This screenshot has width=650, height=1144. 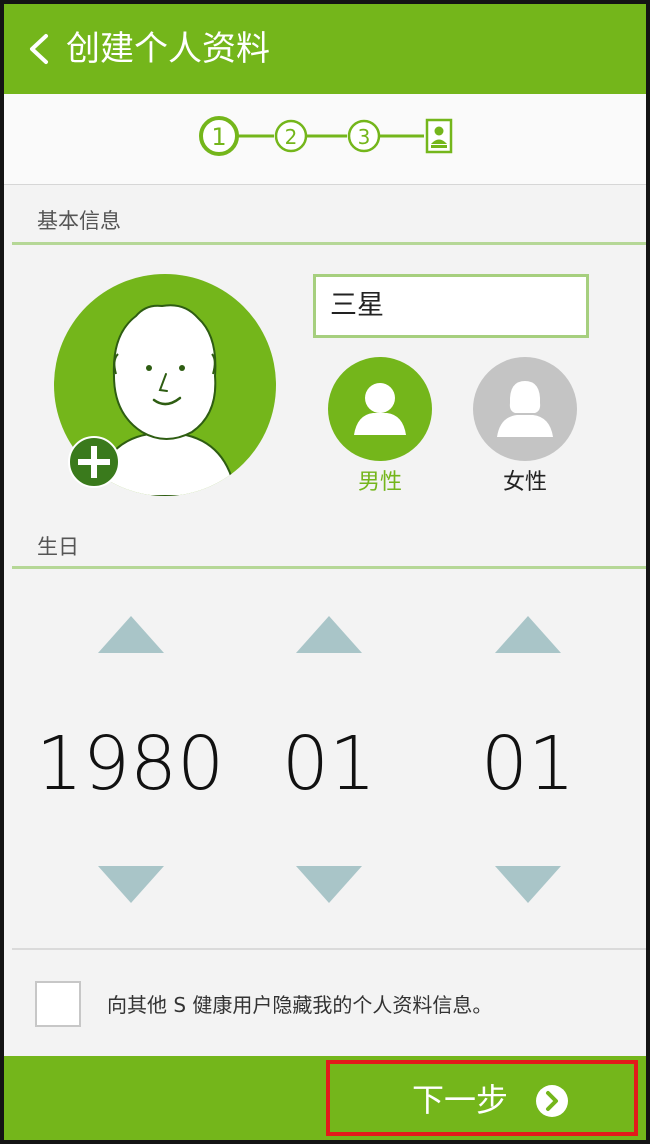 What do you see at coordinates (58, 1004) in the screenshot?
I see `hide-profile-checkbox` at bounding box center [58, 1004].